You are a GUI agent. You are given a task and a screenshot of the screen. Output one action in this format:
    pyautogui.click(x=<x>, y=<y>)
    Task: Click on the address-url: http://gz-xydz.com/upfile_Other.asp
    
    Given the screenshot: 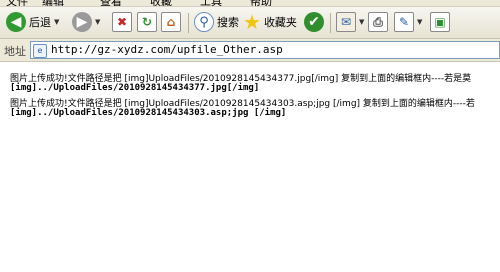 What is the action you would take?
    pyautogui.click(x=167, y=49)
    